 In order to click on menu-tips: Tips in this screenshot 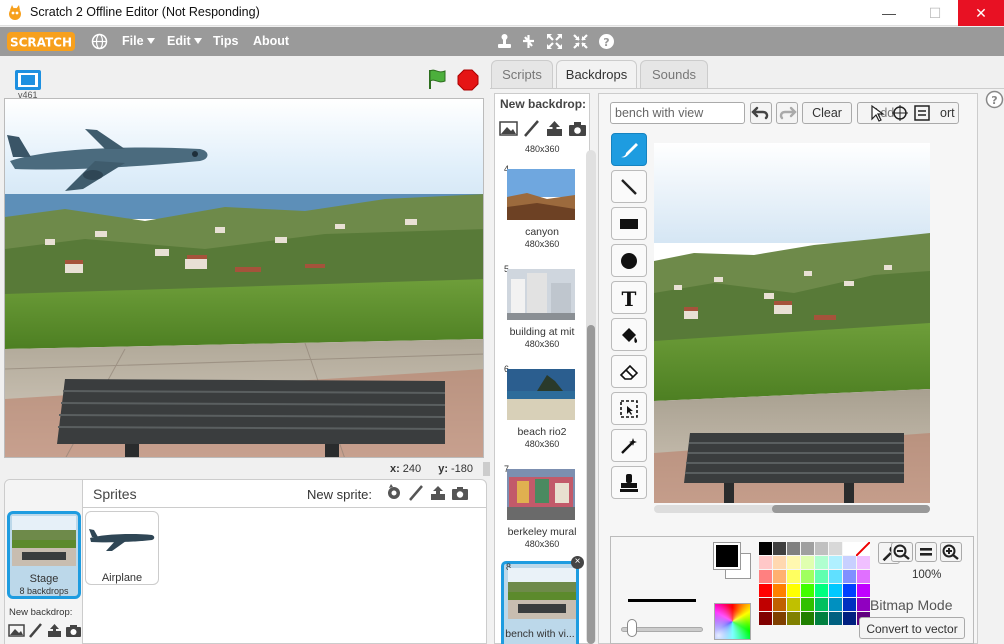, I will do `click(225, 41)`.